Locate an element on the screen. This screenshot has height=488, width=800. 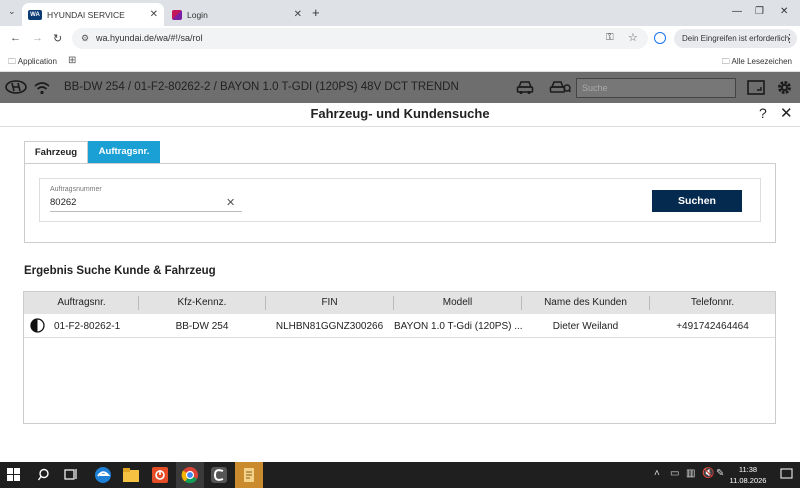
clock-date: 11.08.2026 is located at coordinates (748, 480).